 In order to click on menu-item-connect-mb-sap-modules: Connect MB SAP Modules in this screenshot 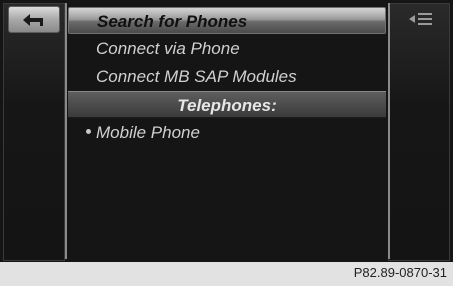, I will do `click(227, 76)`.